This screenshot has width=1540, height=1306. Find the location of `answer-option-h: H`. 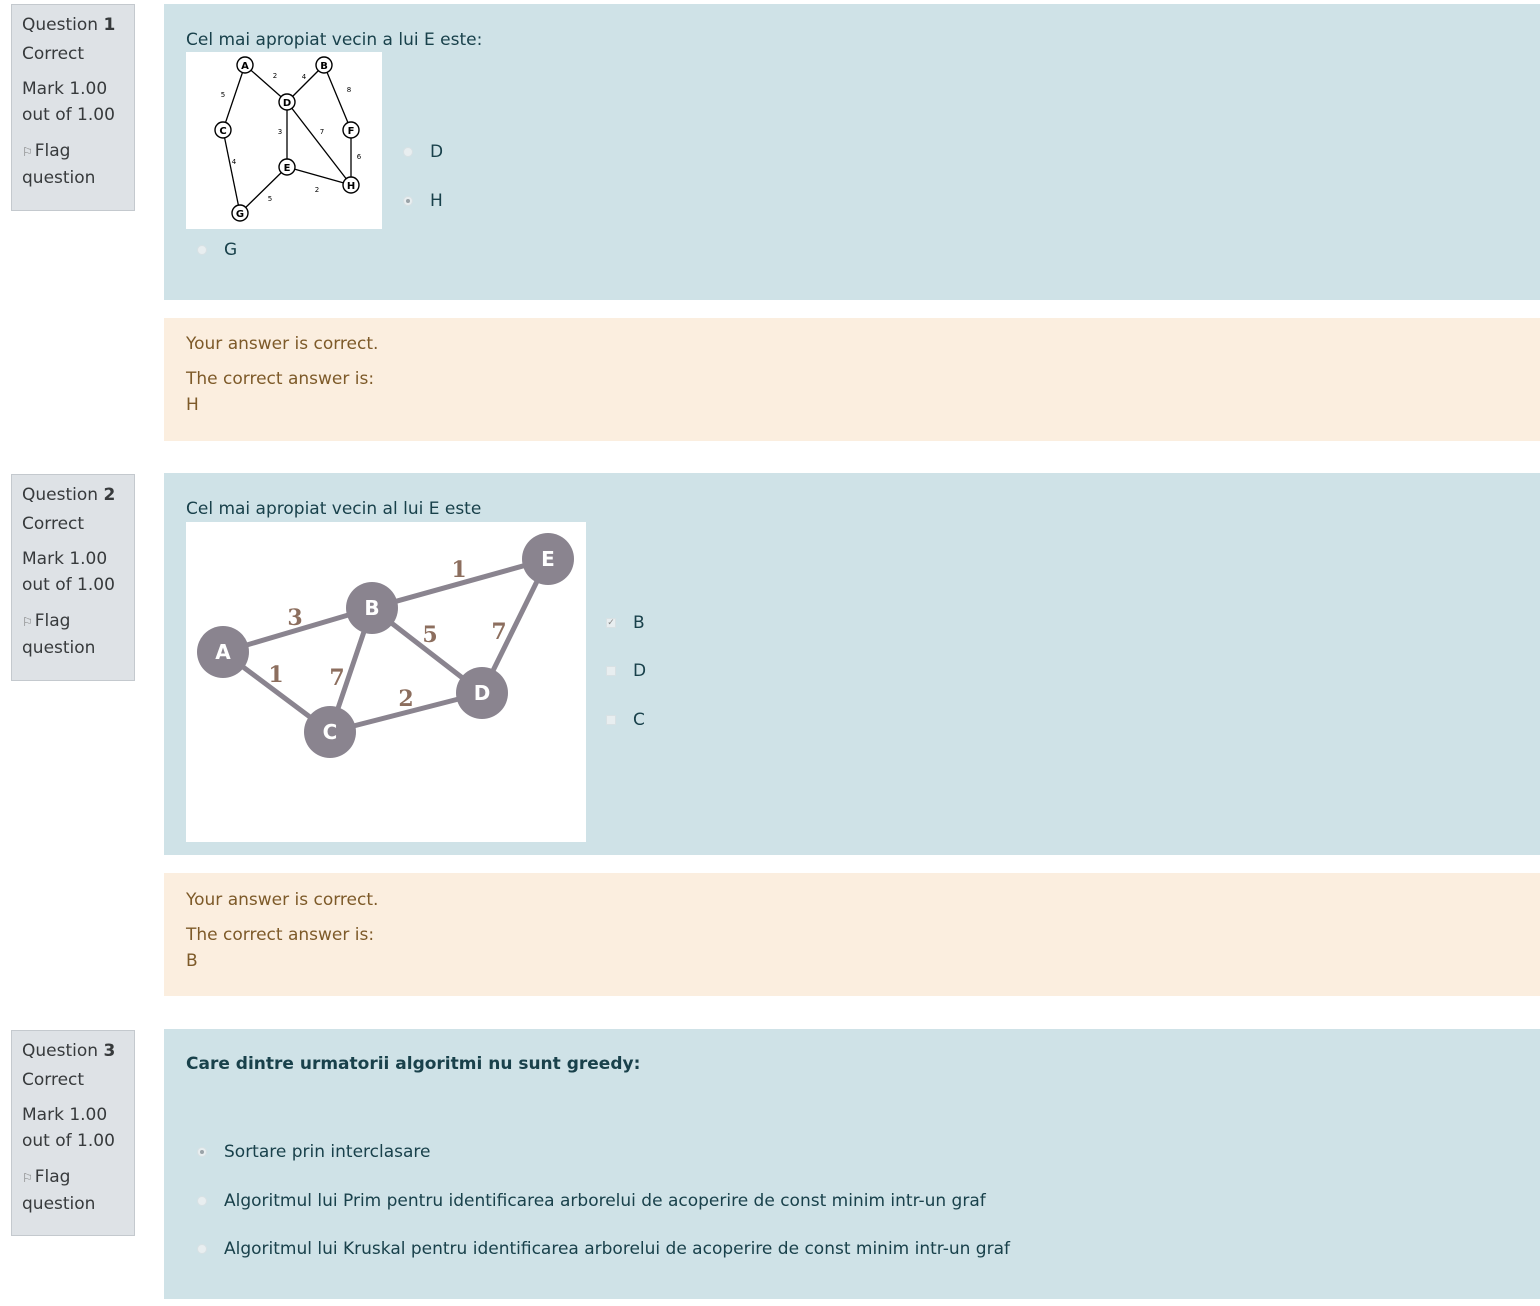

answer-option-h: H is located at coordinates (423, 201).